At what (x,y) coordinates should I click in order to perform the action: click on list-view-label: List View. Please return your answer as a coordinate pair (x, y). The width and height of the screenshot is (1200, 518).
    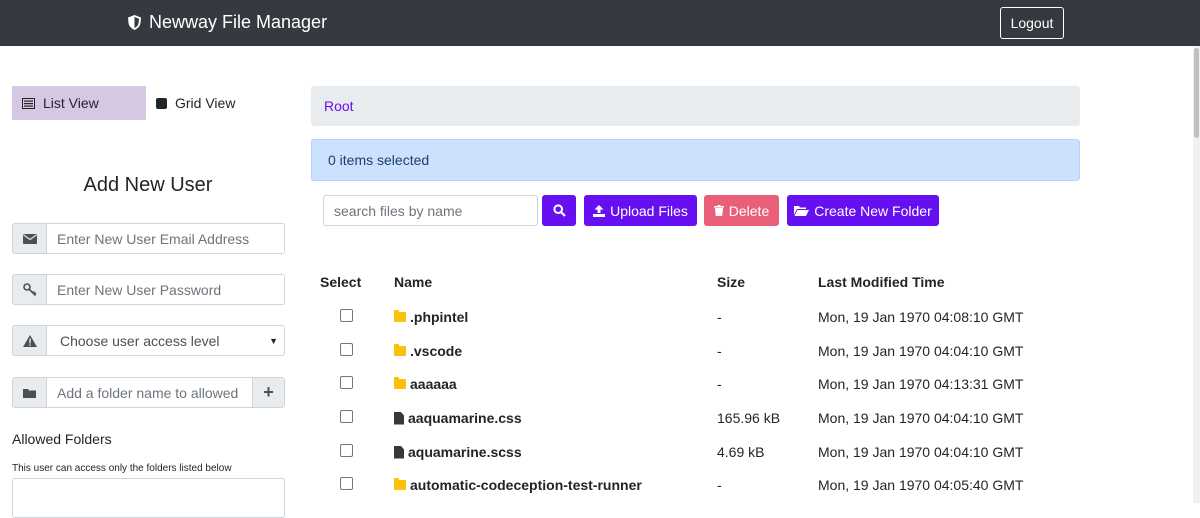
    Looking at the image, I should click on (71, 103).